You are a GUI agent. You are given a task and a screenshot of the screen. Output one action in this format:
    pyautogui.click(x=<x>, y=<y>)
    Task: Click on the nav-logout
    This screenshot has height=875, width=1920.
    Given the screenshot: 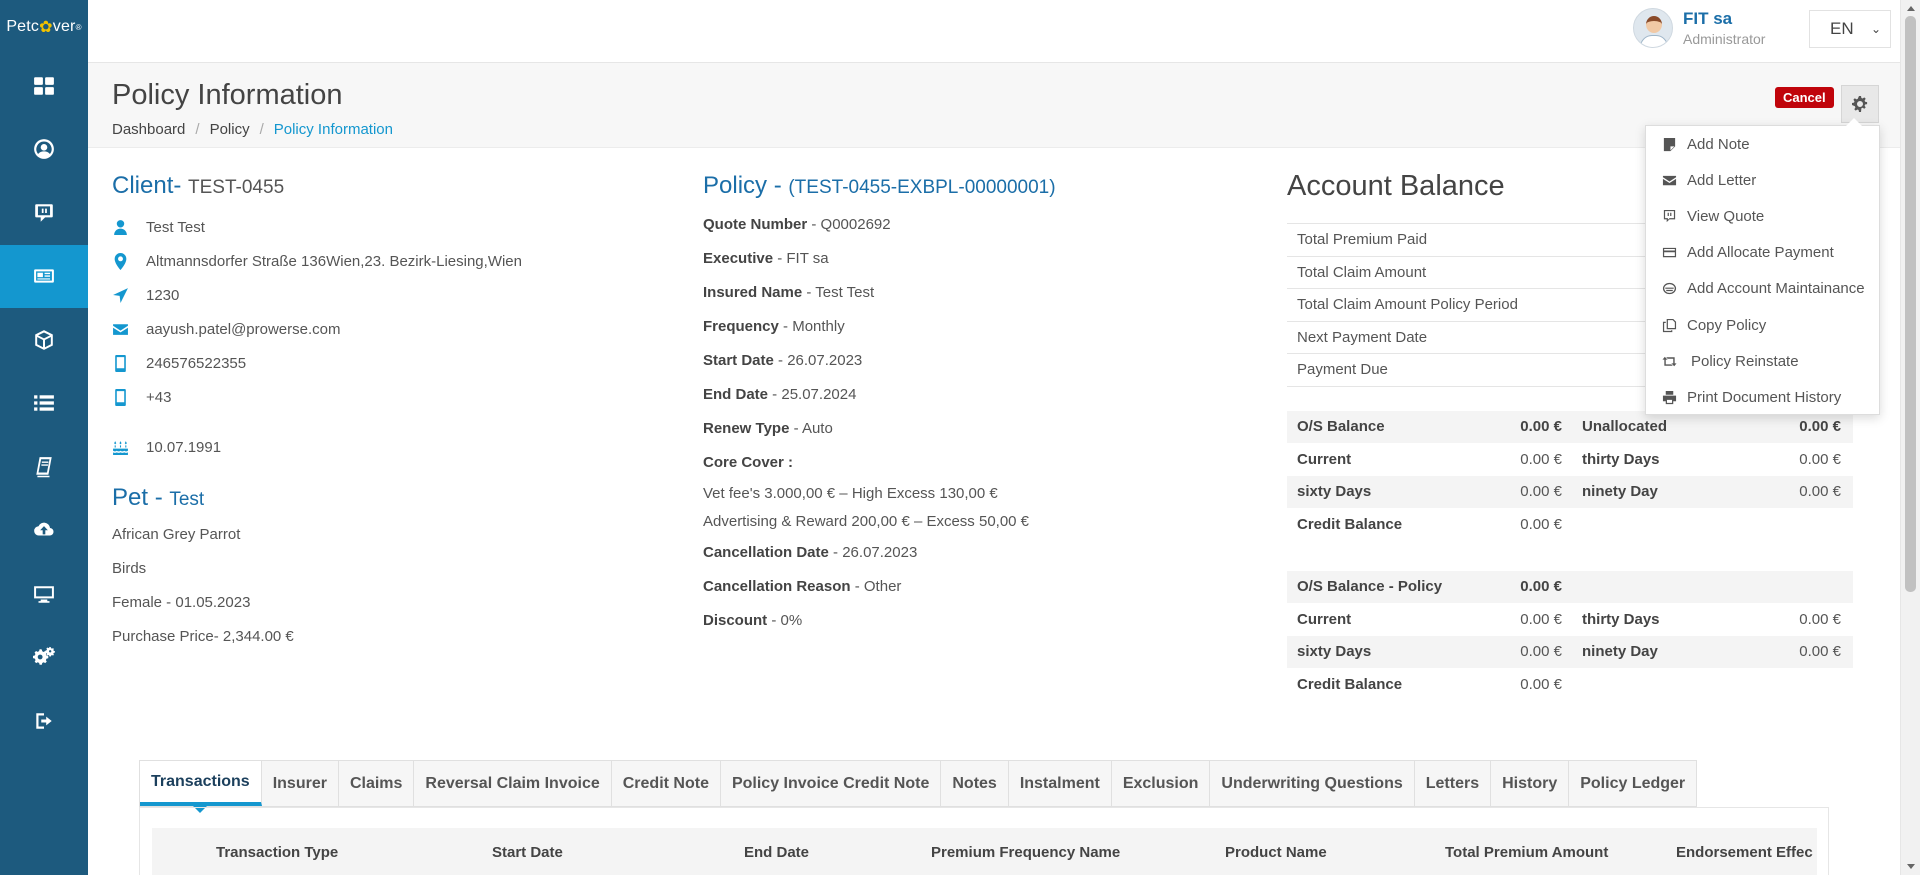 What is the action you would take?
    pyautogui.click(x=44, y=721)
    